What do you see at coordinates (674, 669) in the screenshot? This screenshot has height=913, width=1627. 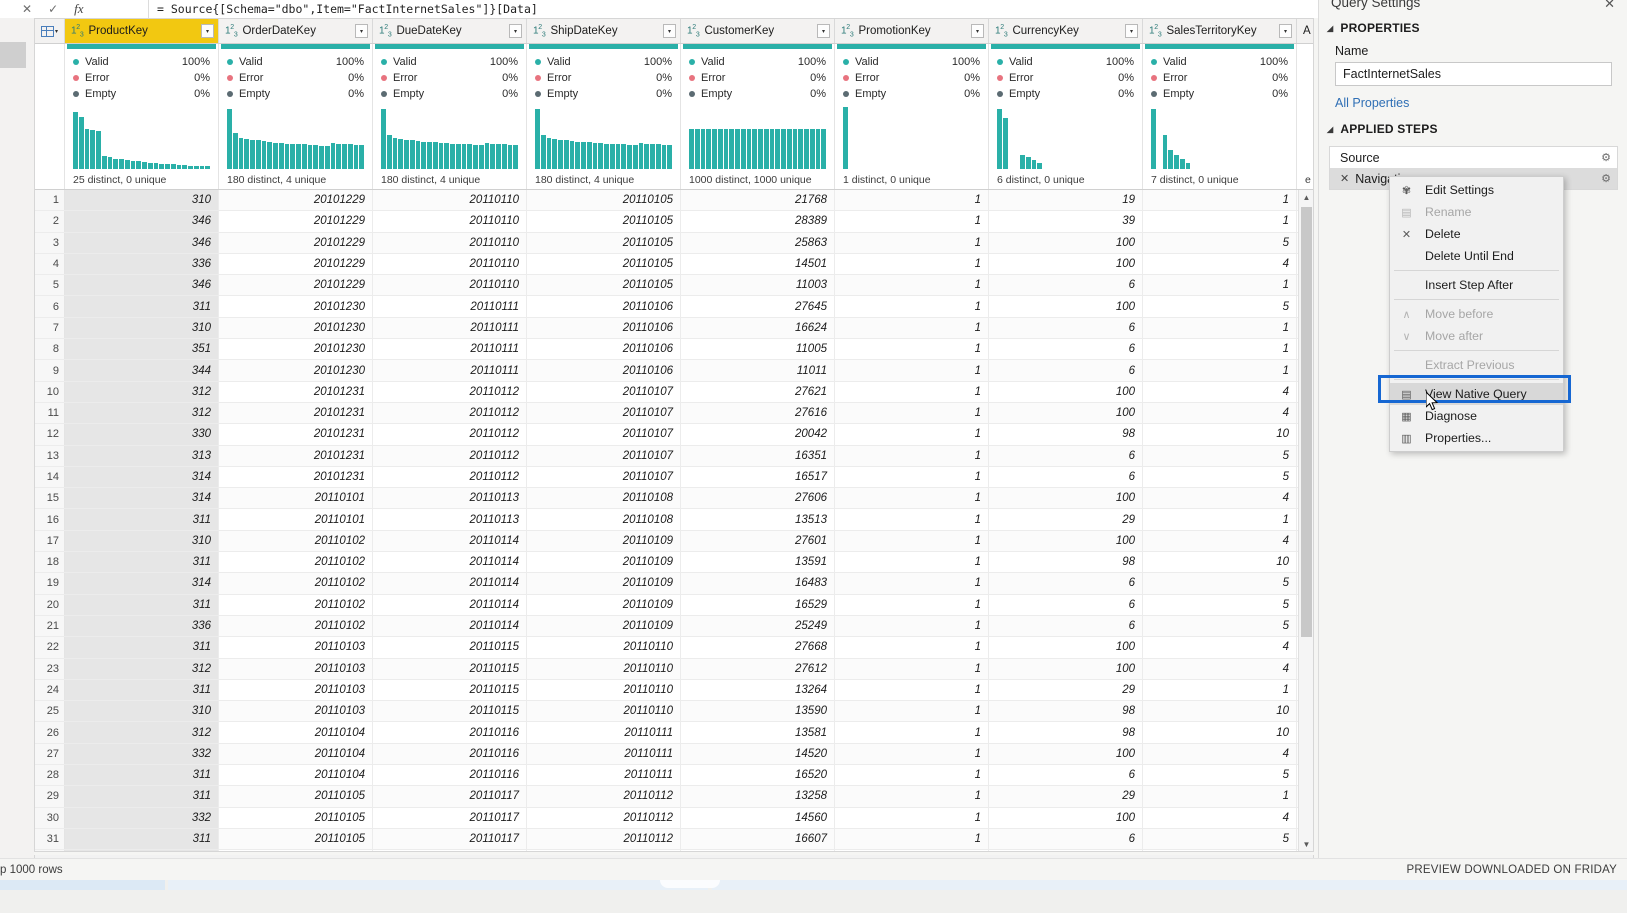 I see `table-row: 2331220110103201101152011011027612110044` at bounding box center [674, 669].